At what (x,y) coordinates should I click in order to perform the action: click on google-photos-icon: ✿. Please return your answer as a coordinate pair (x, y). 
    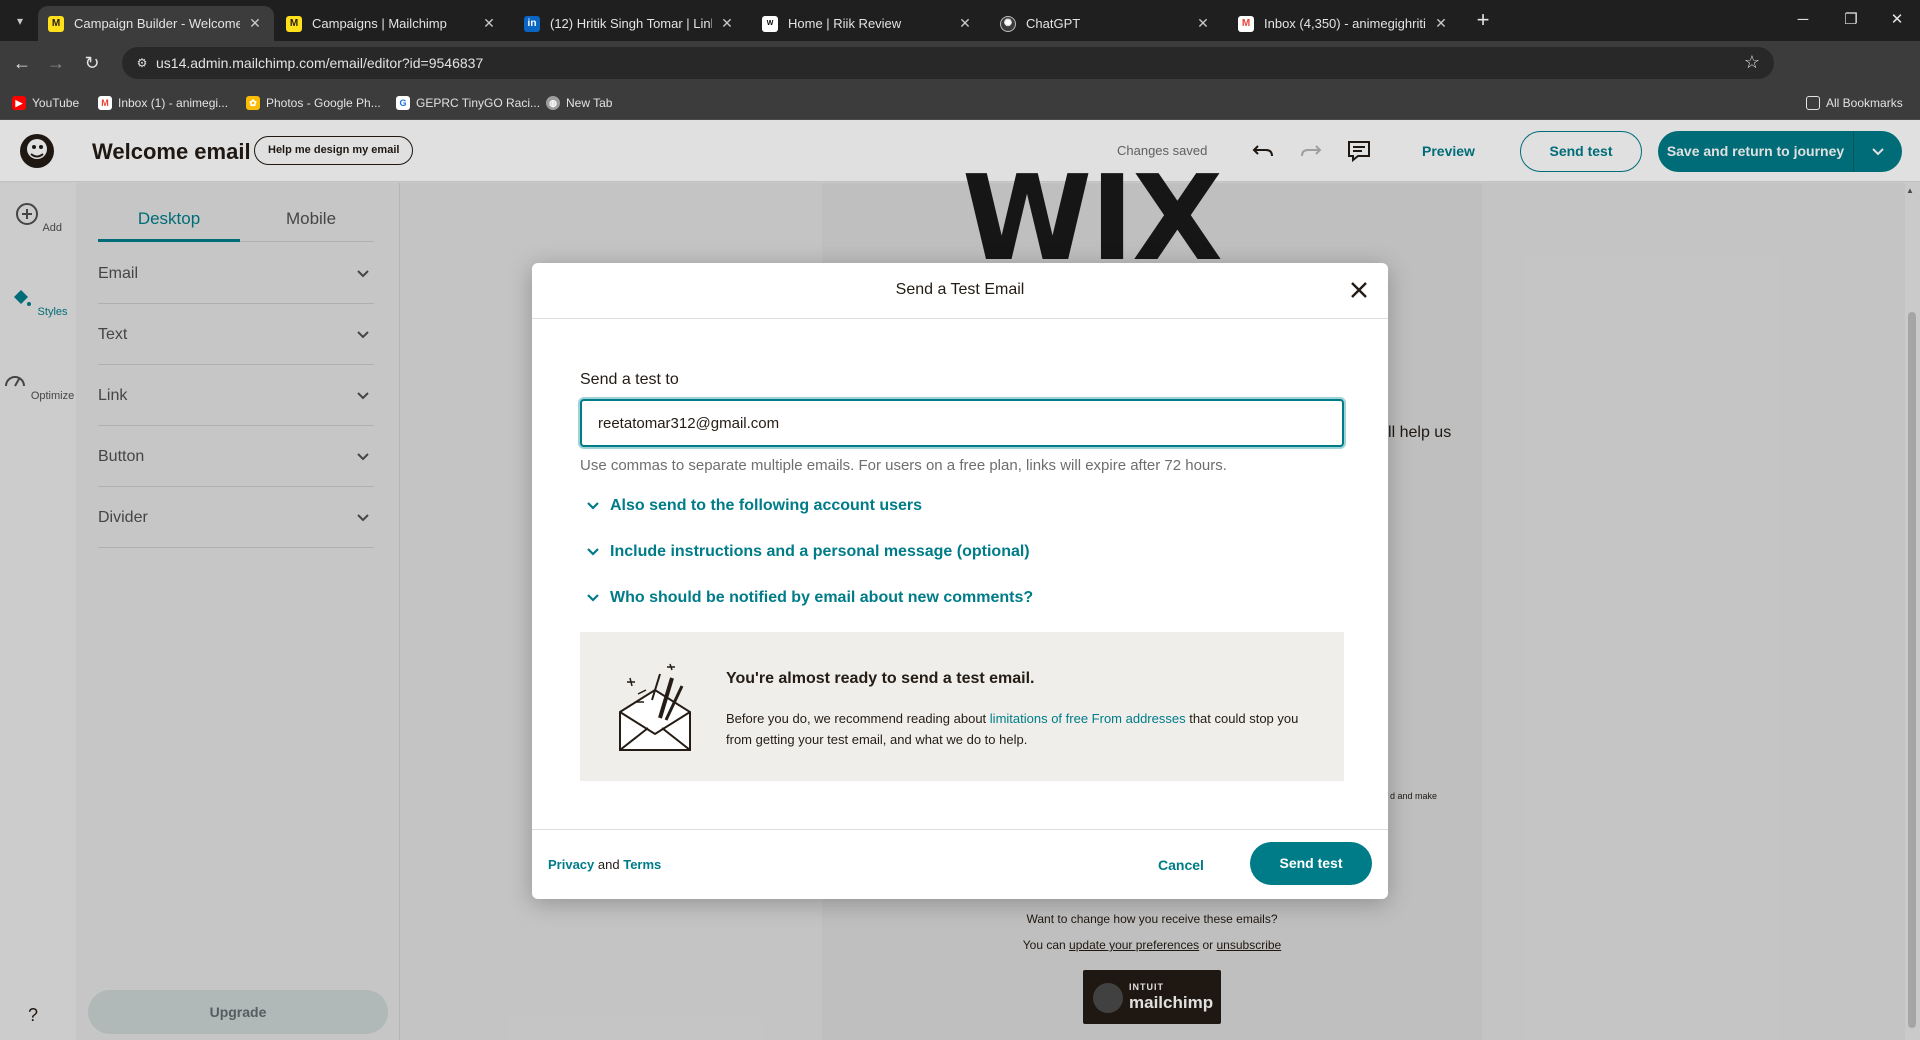
    Looking at the image, I should click on (253, 103).